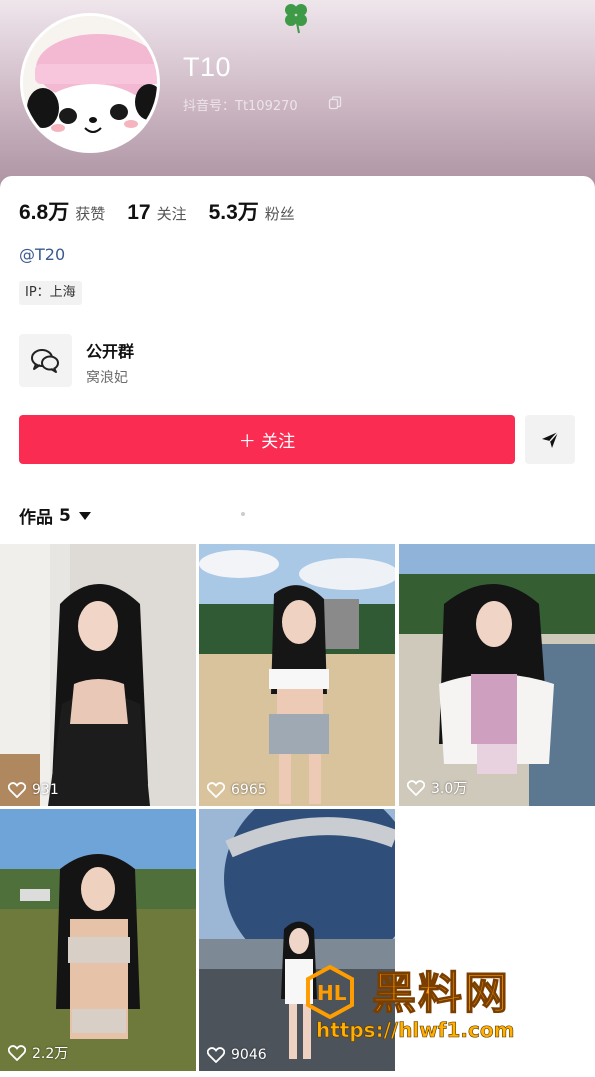  I want to click on douyin-id: 抖音号：Tt109270, so click(240, 106).